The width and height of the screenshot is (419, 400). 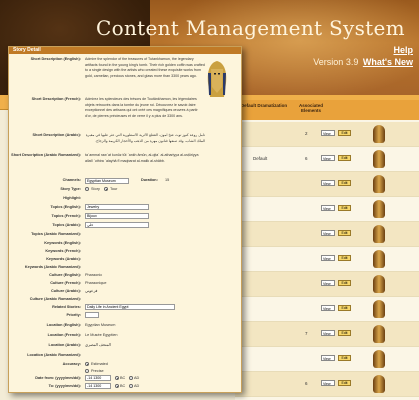 What do you see at coordinates (87, 364) in the screenshot?
I see `accuracy-estimated-radio` at bounding box center [87, 364].